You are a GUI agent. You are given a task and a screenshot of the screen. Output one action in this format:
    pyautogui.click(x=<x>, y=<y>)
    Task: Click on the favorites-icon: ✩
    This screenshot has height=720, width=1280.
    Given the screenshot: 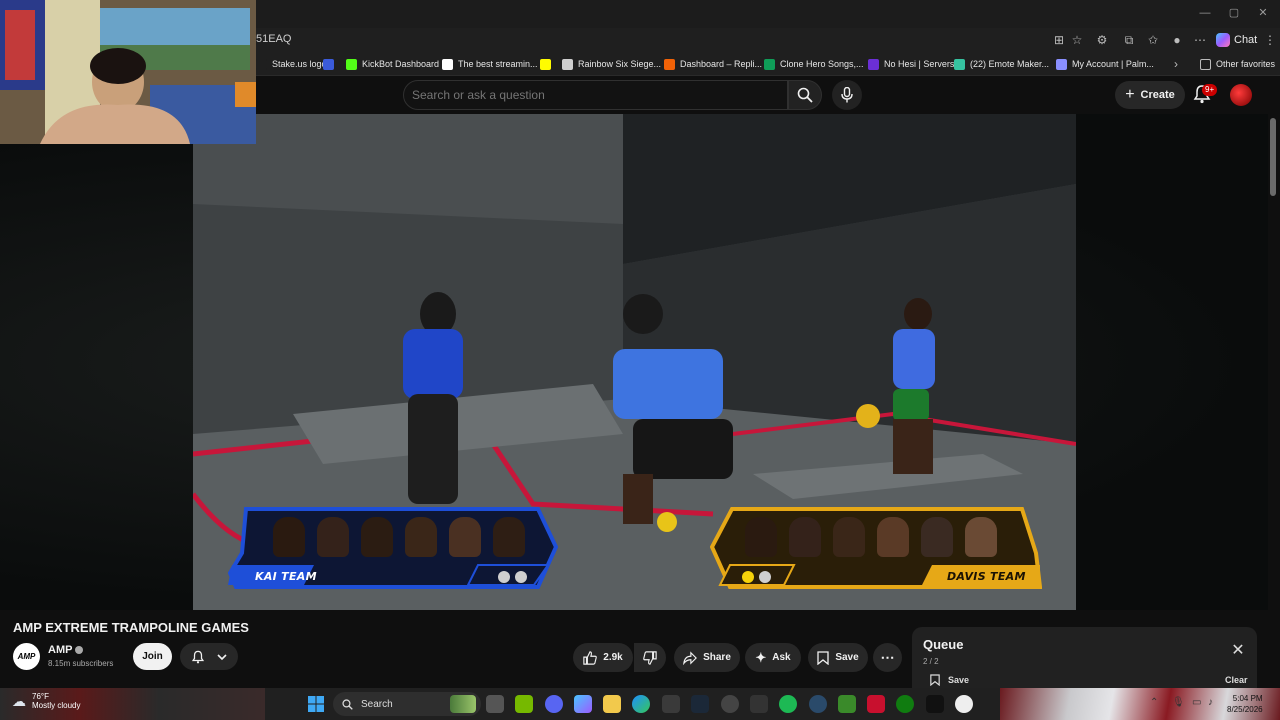 What is the action you would take?
    pyautogui.click(x=1153, y=40)
    